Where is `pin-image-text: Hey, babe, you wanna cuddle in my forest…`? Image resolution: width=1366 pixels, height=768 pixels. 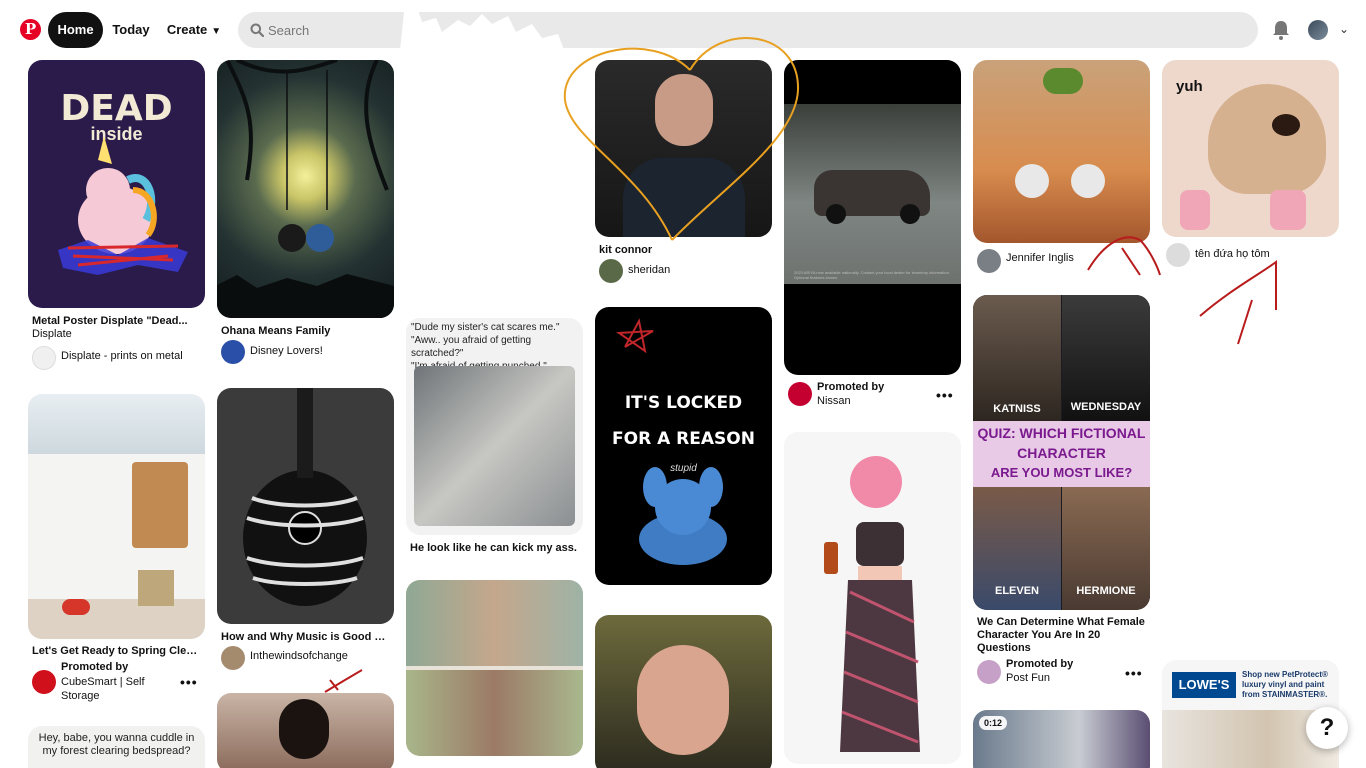
pin-image-text: Hey, babe, you wanna cuddle in my forest… is located at coordinates (116, 744).